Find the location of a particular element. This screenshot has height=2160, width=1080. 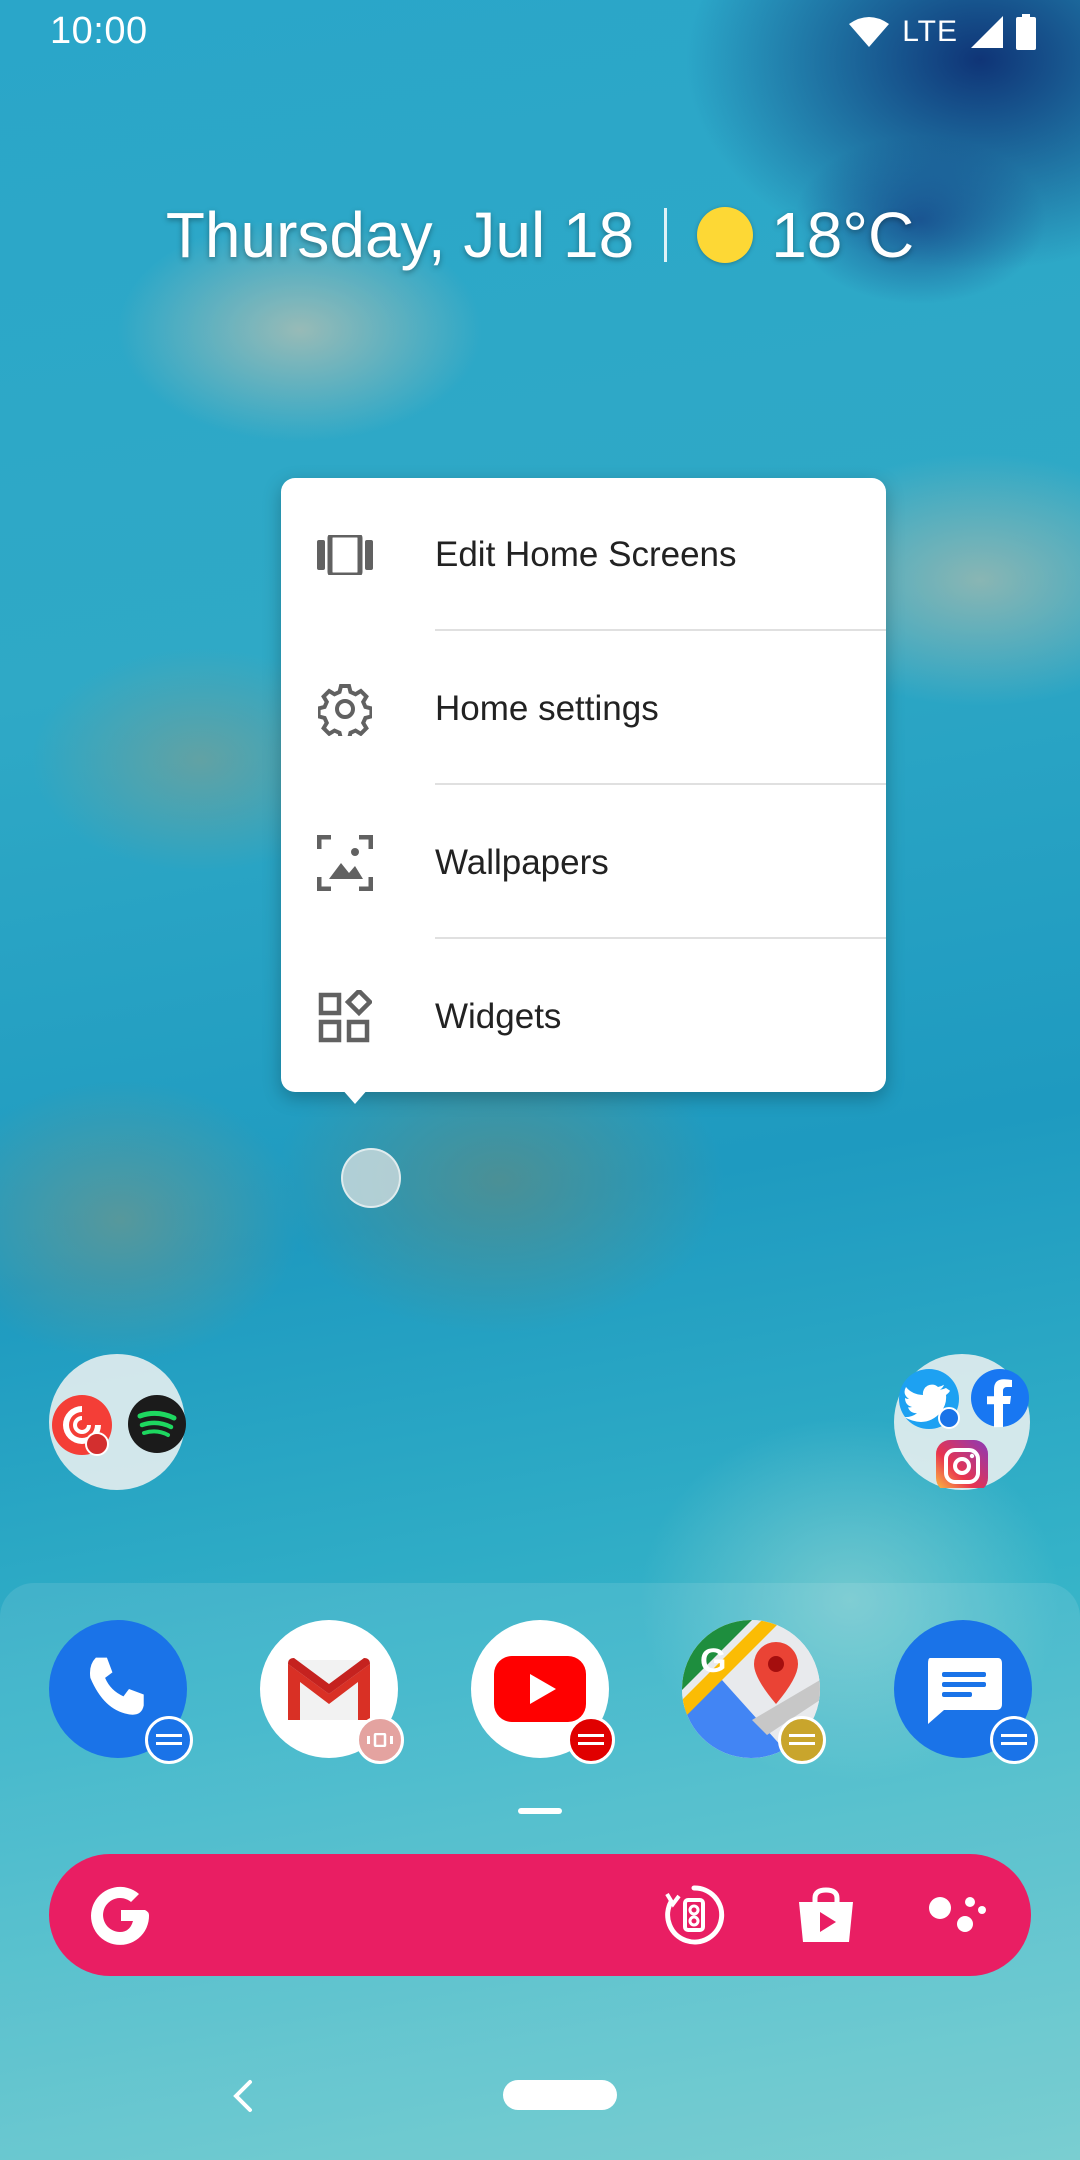

phone-icon is located at coordinates (121, 1692).